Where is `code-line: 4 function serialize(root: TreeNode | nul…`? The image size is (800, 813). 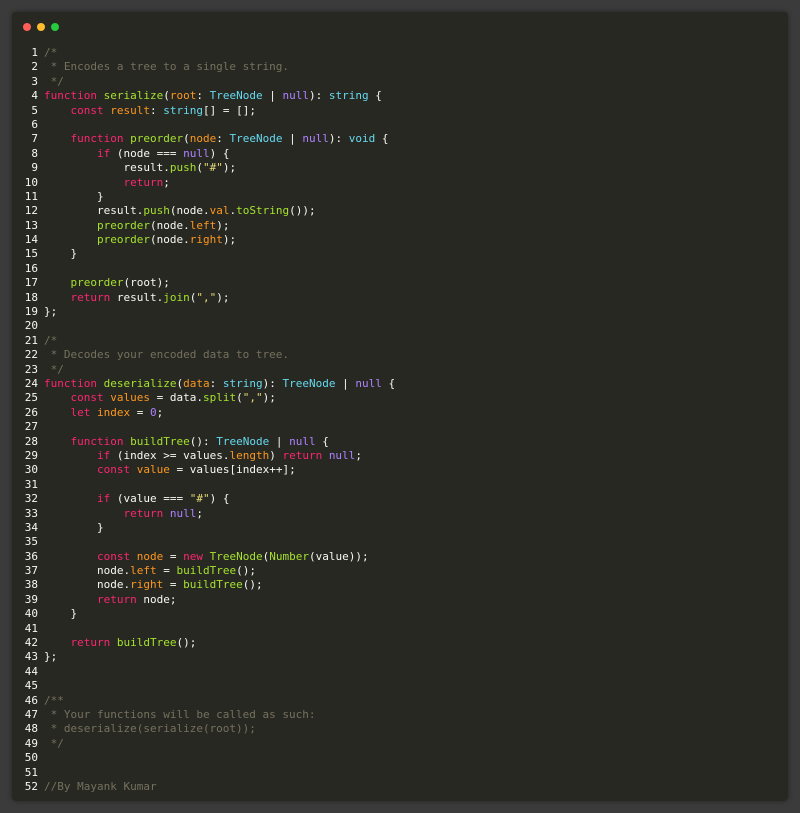 code-line: 4 function serialize(root: TreeNode | nul… is located at coordinates (400, 96).